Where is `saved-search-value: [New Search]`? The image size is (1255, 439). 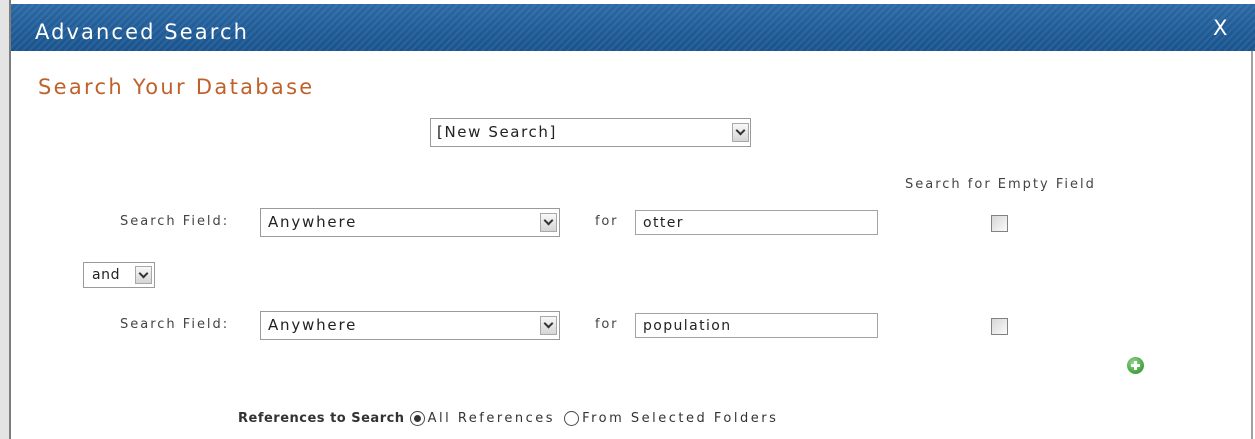
saved-search-value: [New Search] is located at coordinates (497, 132).